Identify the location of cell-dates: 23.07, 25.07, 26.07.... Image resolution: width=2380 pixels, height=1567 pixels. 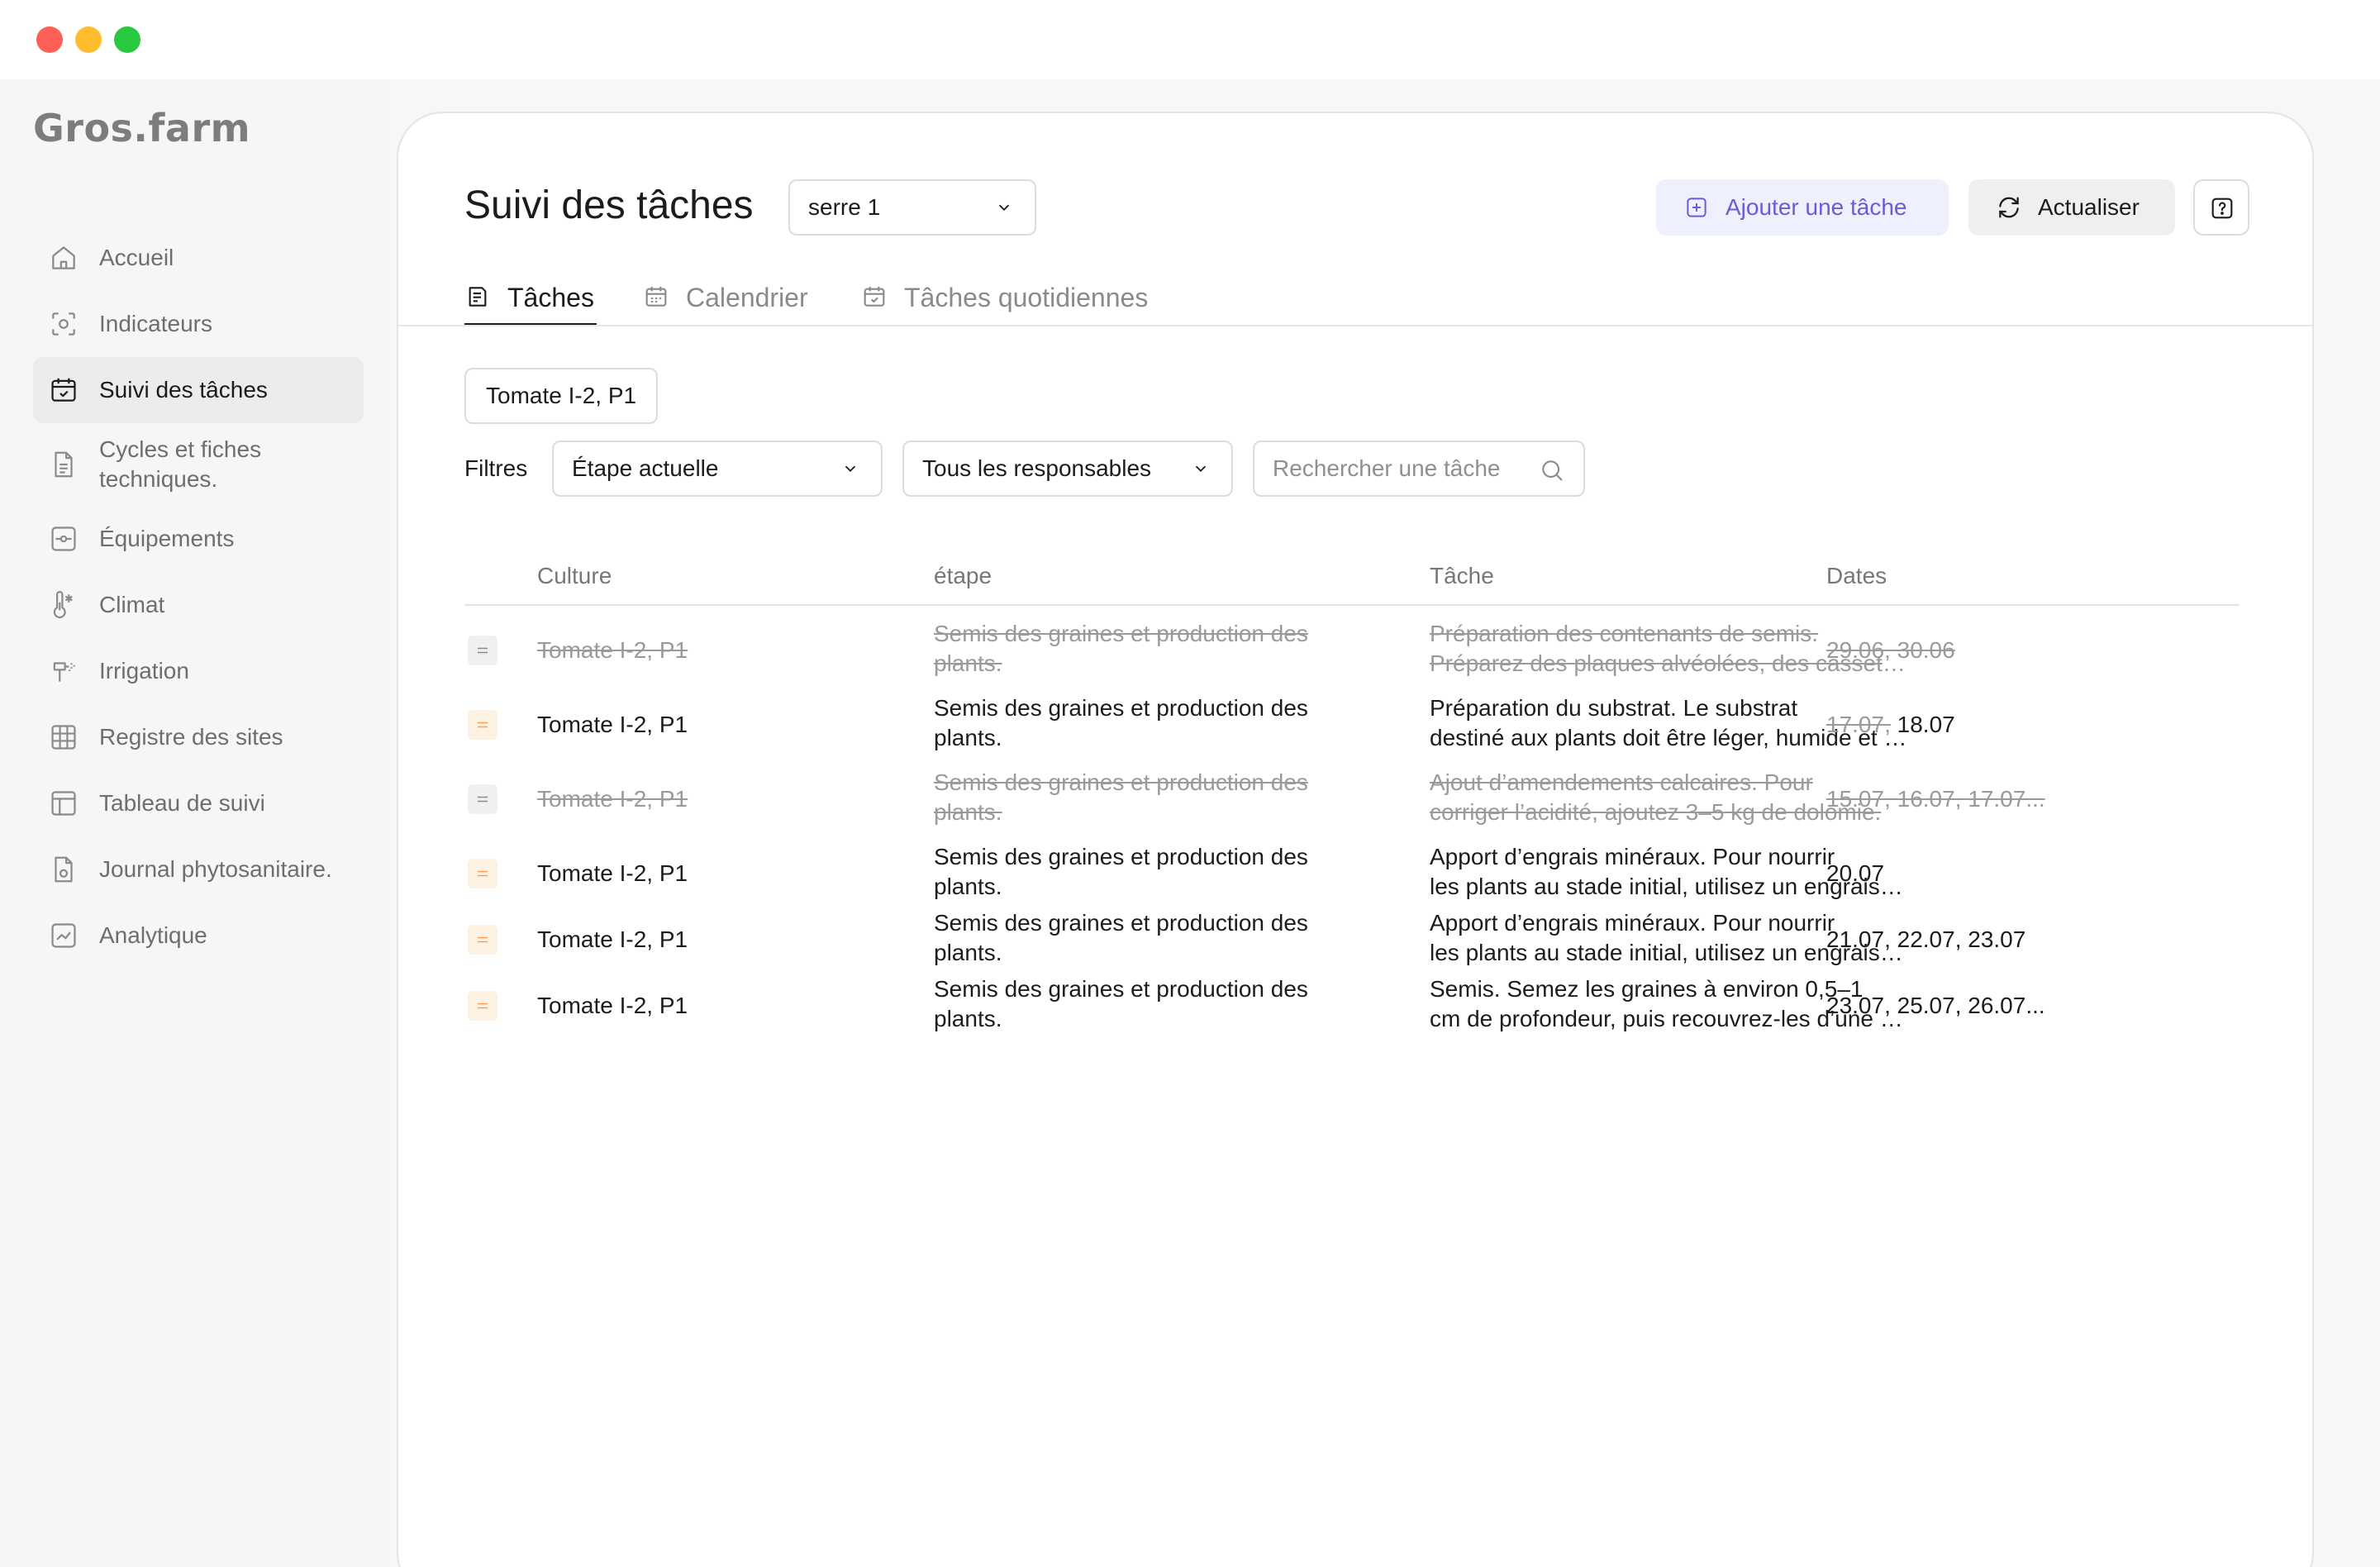
(1935, 1005).